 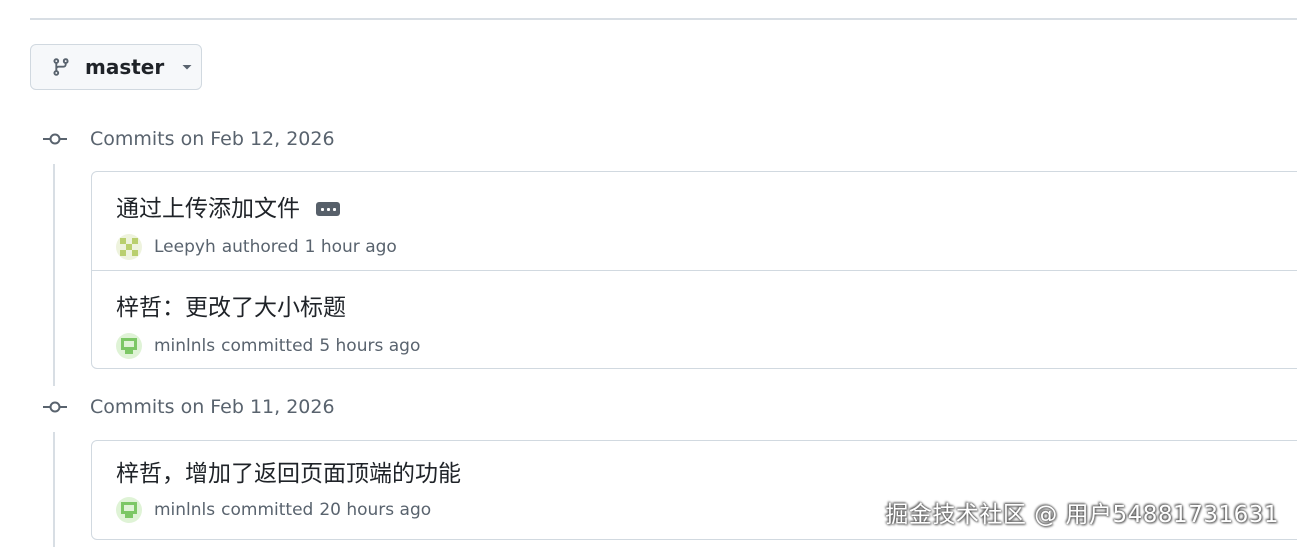 I want to click on commit-message-link: 通过上传添加文件, so click(x=228, y=209).